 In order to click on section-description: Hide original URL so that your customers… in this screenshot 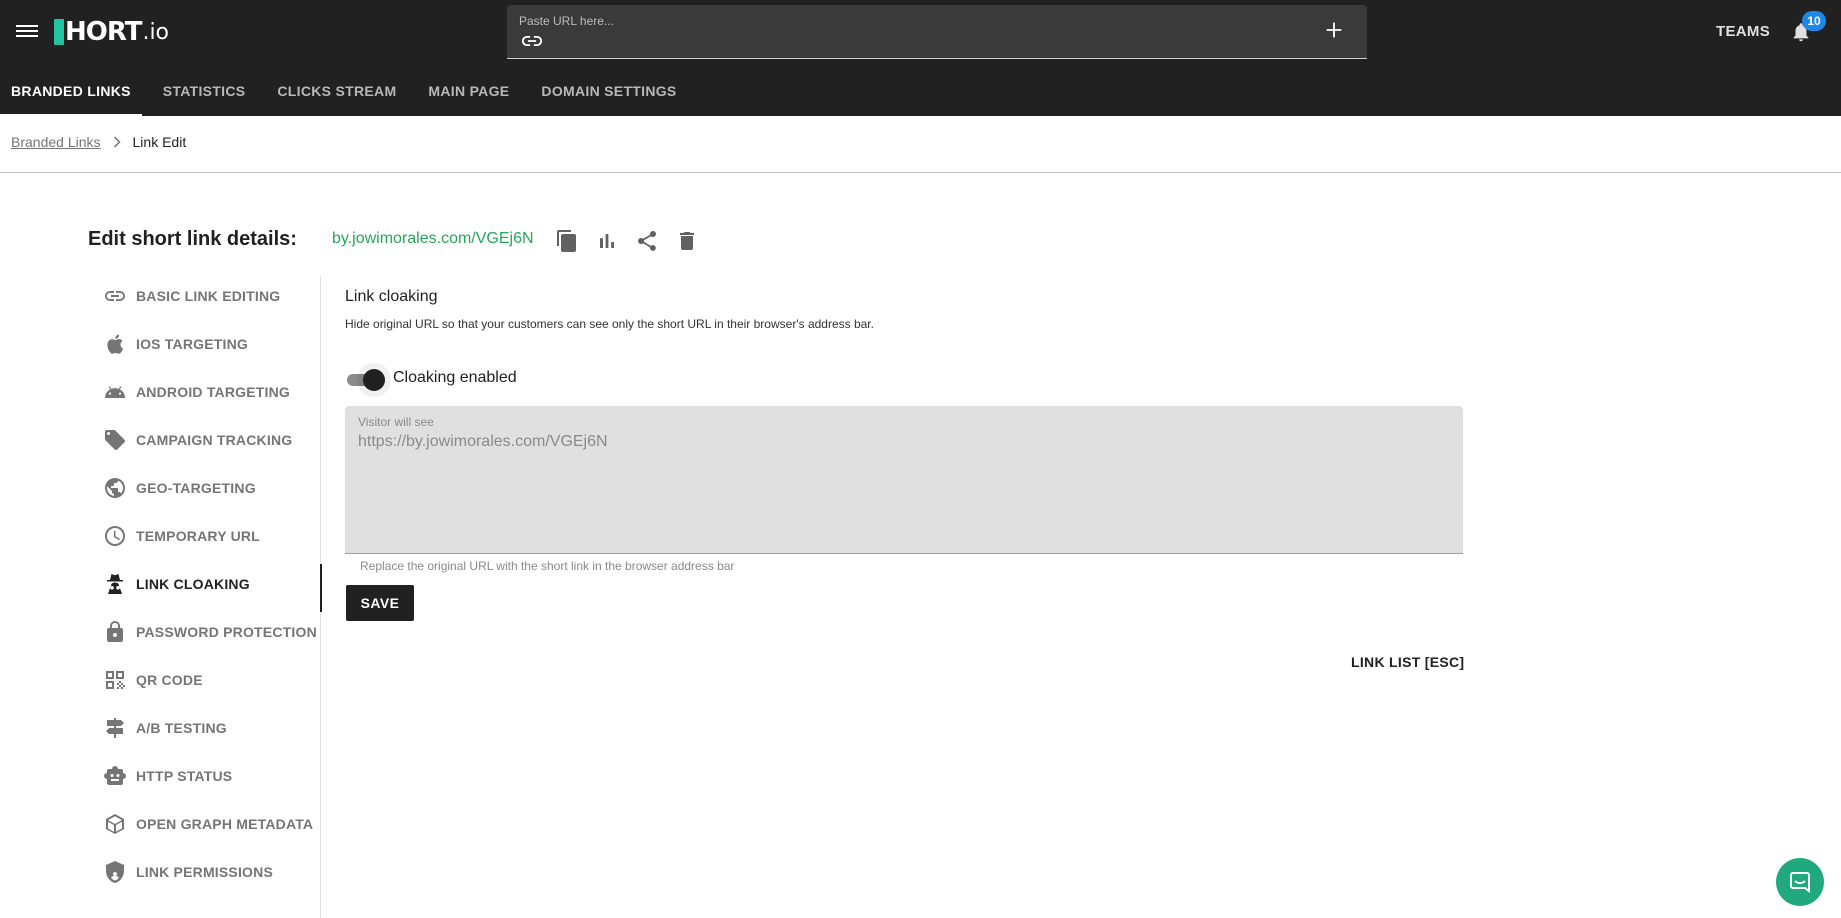, I will do `click(609, 324)`.